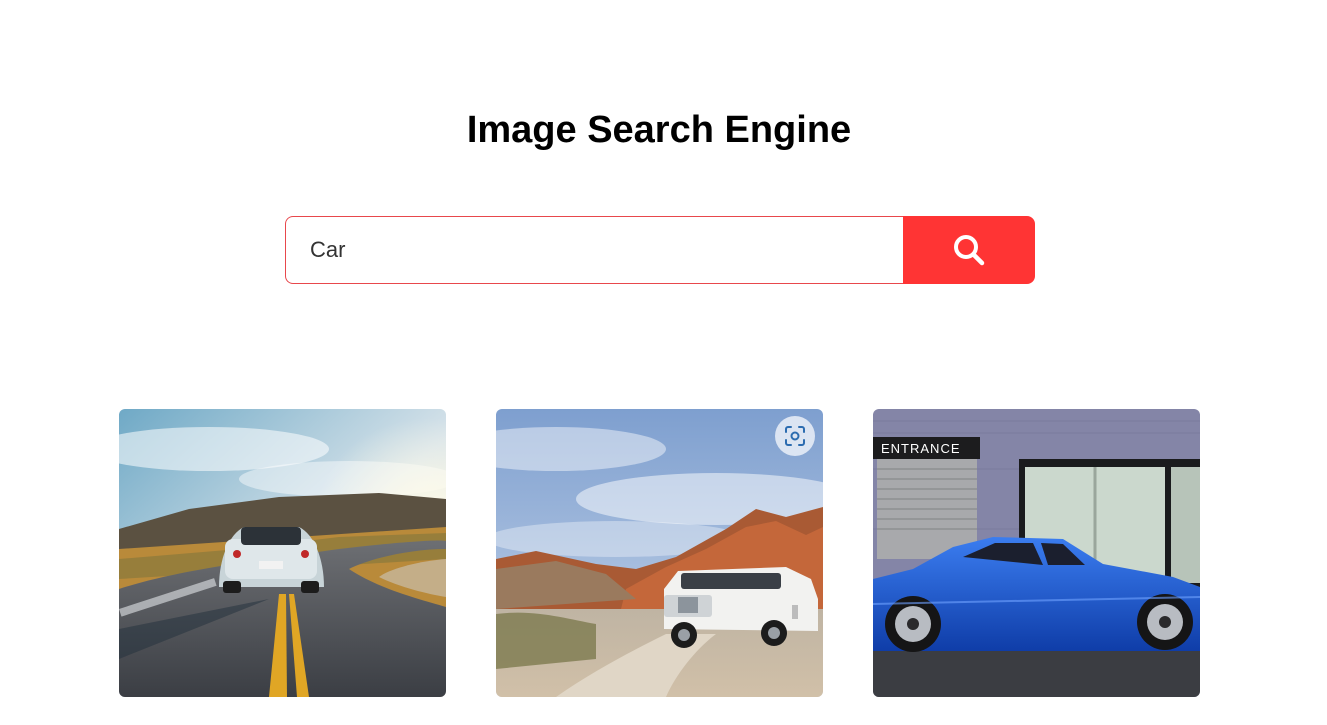  I want to click on photo-blue-coupe-by-entrance: ENTRANCE, so click(1036, 553).